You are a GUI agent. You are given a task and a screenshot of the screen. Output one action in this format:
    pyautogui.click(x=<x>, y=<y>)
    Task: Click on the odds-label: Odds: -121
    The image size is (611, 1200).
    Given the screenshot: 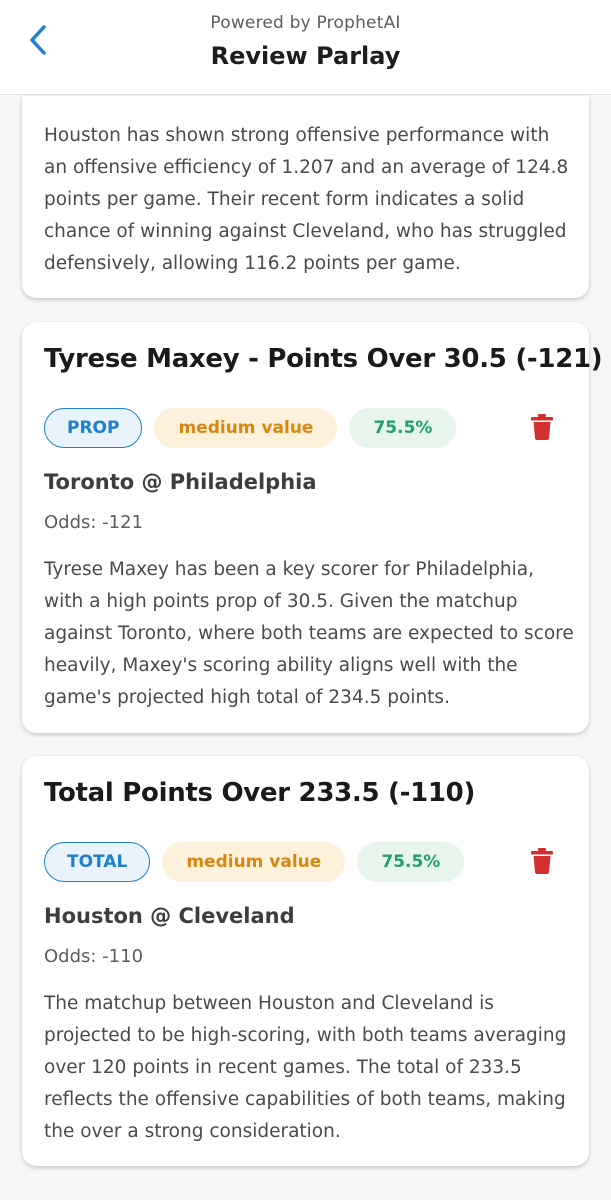 What is the action you would take?
    pyautogui.click(x=94, y=522)
    